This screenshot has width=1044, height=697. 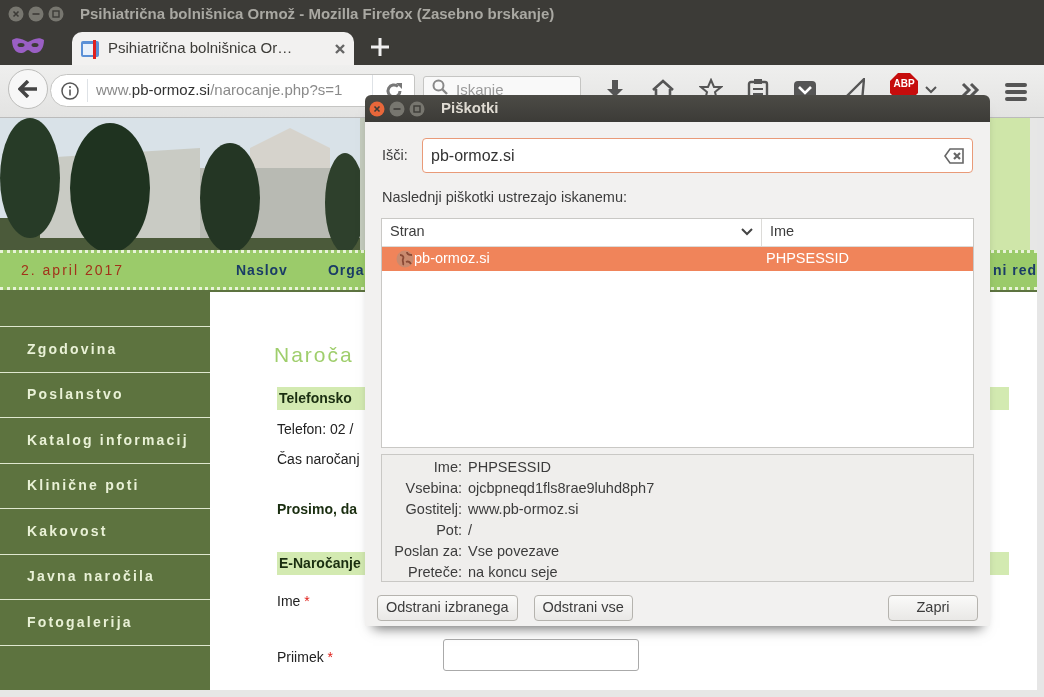 What do you see at coordinates (447, 607) in the screenshot?
I see `dialog-button: Odstrani izbranega` at bounding box center [447, 607].